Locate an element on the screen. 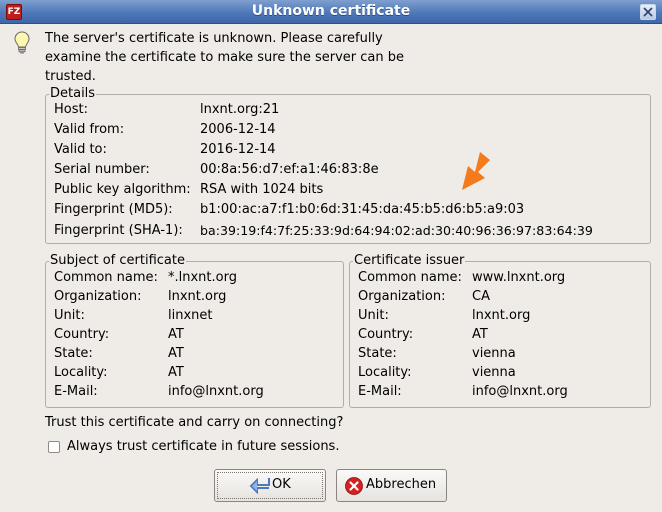 Image resolution: width=662 pixels, height=512 pixels. issuer-value-state: vienna is located at coordinates (494, 353).